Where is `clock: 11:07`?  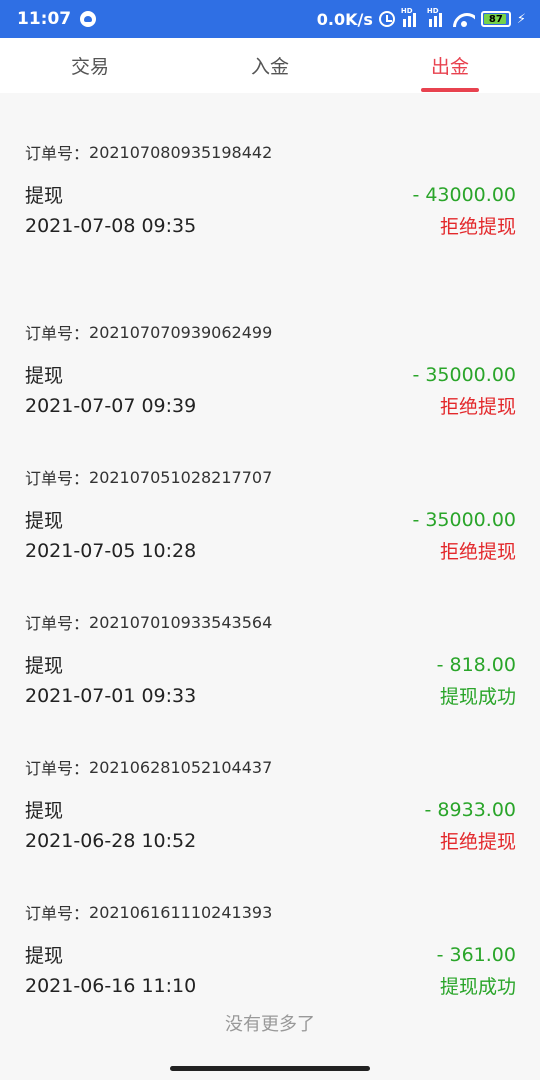
clock: 11:07 is located at coordinates (44, 19).